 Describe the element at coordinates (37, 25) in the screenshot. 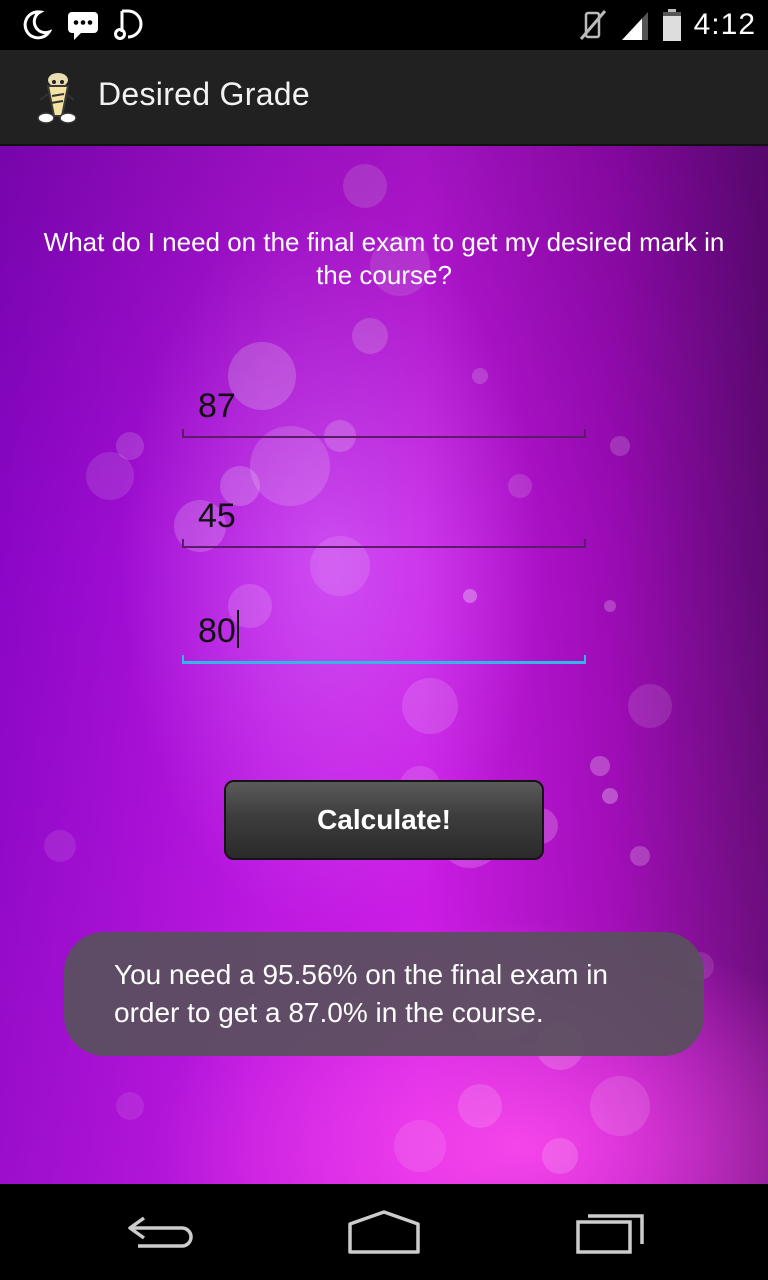

I see `moon-icon` at that location.